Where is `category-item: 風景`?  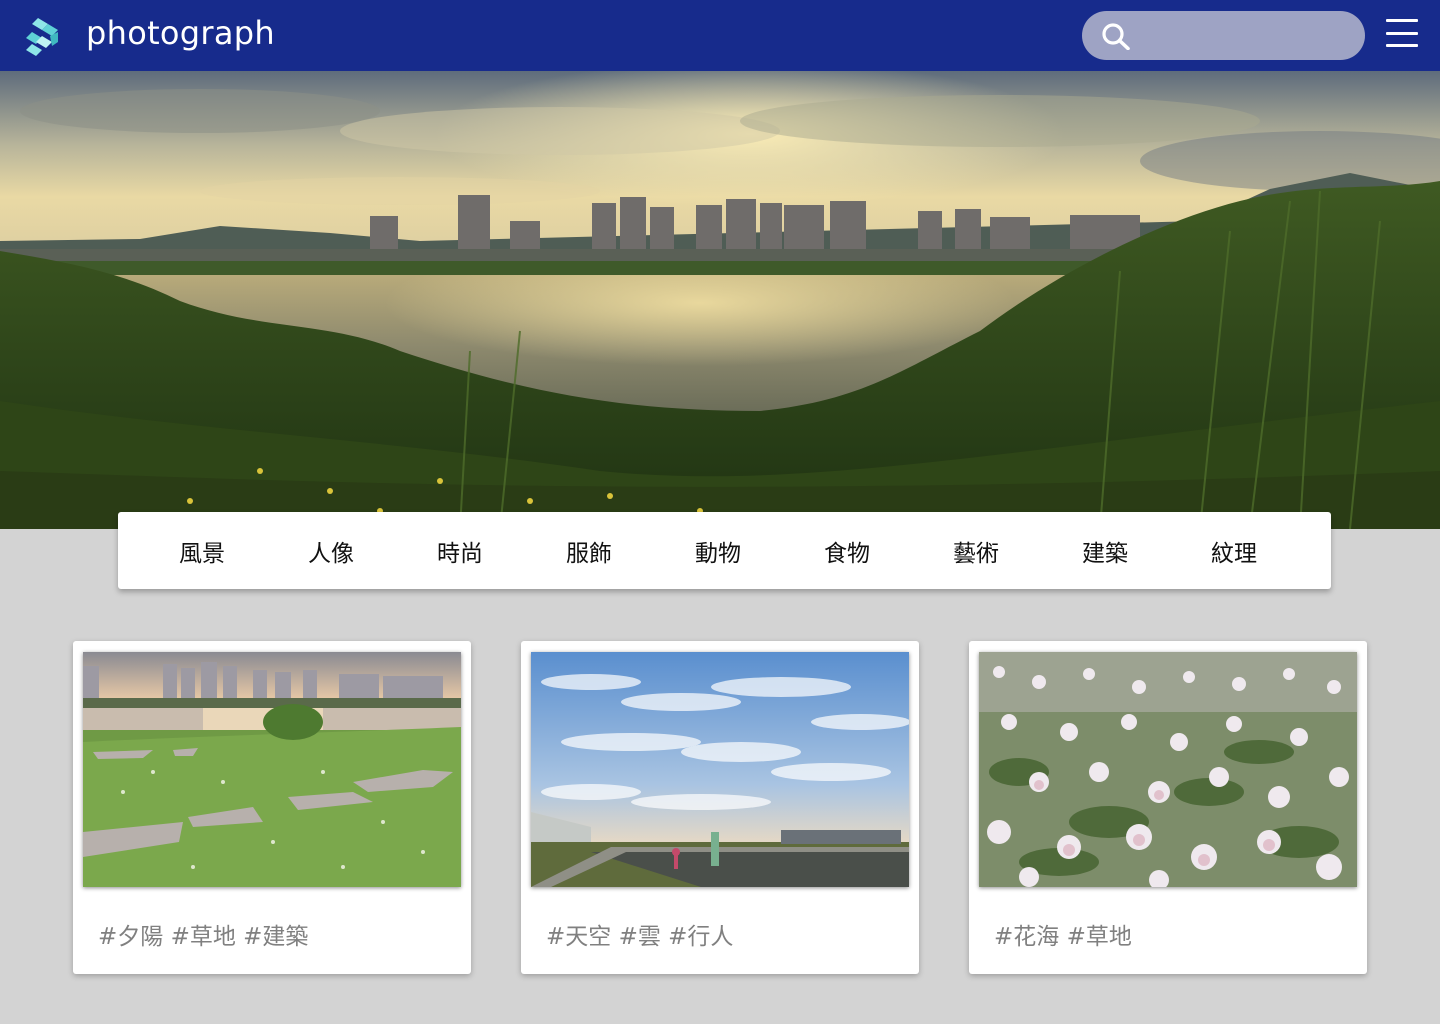 category-item: 風景 is located at coordinates (202, 551).